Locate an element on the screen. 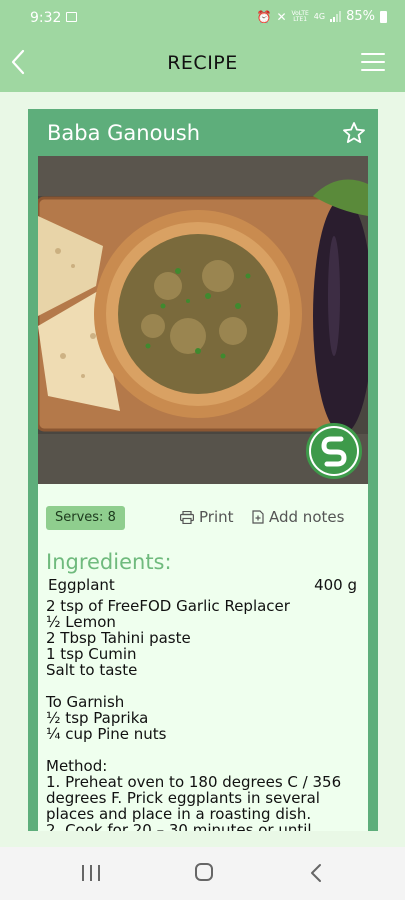  brand-logo-icon is located at coordinates (334, 451).